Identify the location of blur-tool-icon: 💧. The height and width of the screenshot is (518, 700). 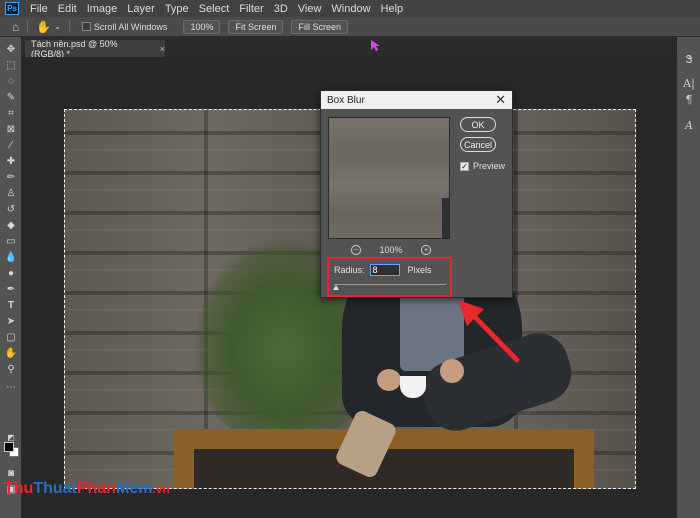
(11, 258).